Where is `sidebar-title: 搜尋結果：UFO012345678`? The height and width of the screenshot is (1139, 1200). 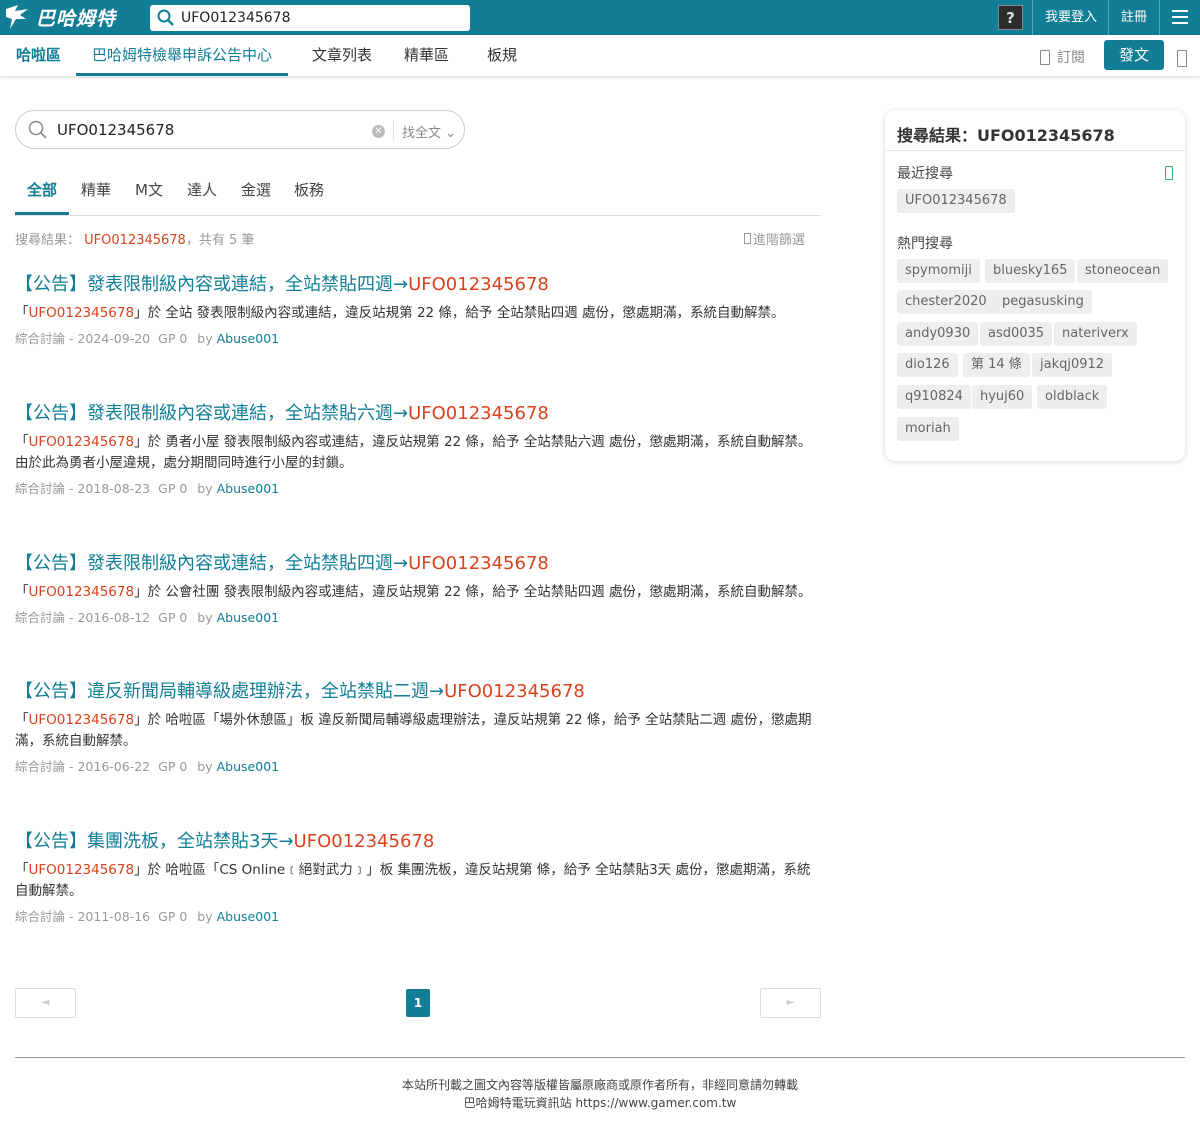
sidebar-title: 搜尋結果：UFO012345678 is located at coordinates (1006, 135).